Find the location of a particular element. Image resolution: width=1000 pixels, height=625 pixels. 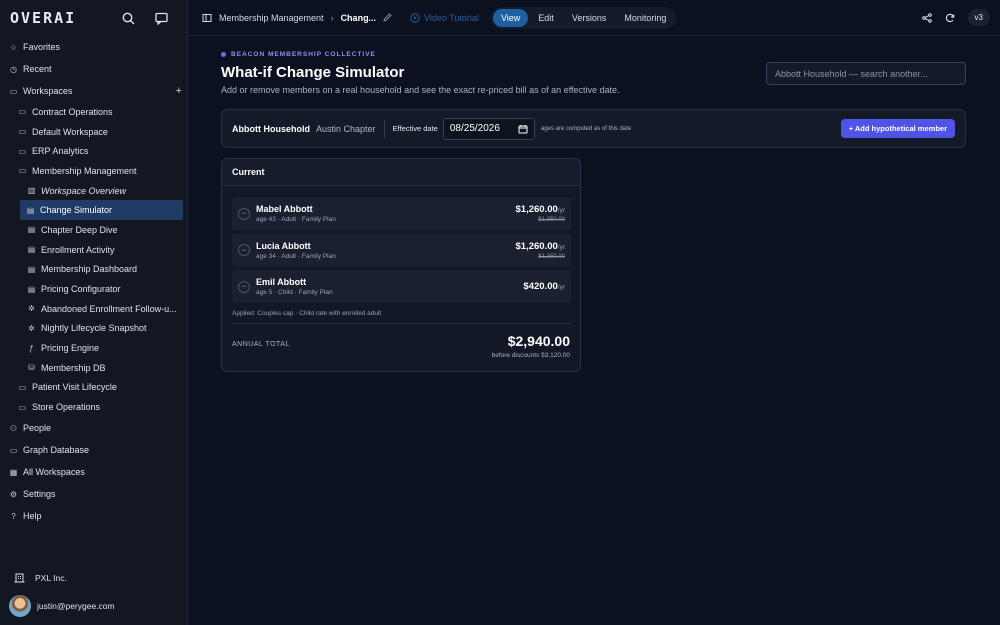

app-logo: OVERAI is located at coordinates (43, 18).